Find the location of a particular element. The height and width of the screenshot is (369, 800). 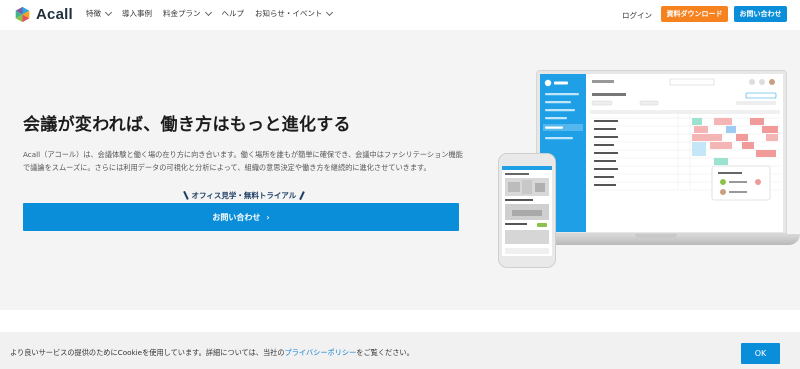

schedule-grid-illustration is located at coordinates (684, 153).